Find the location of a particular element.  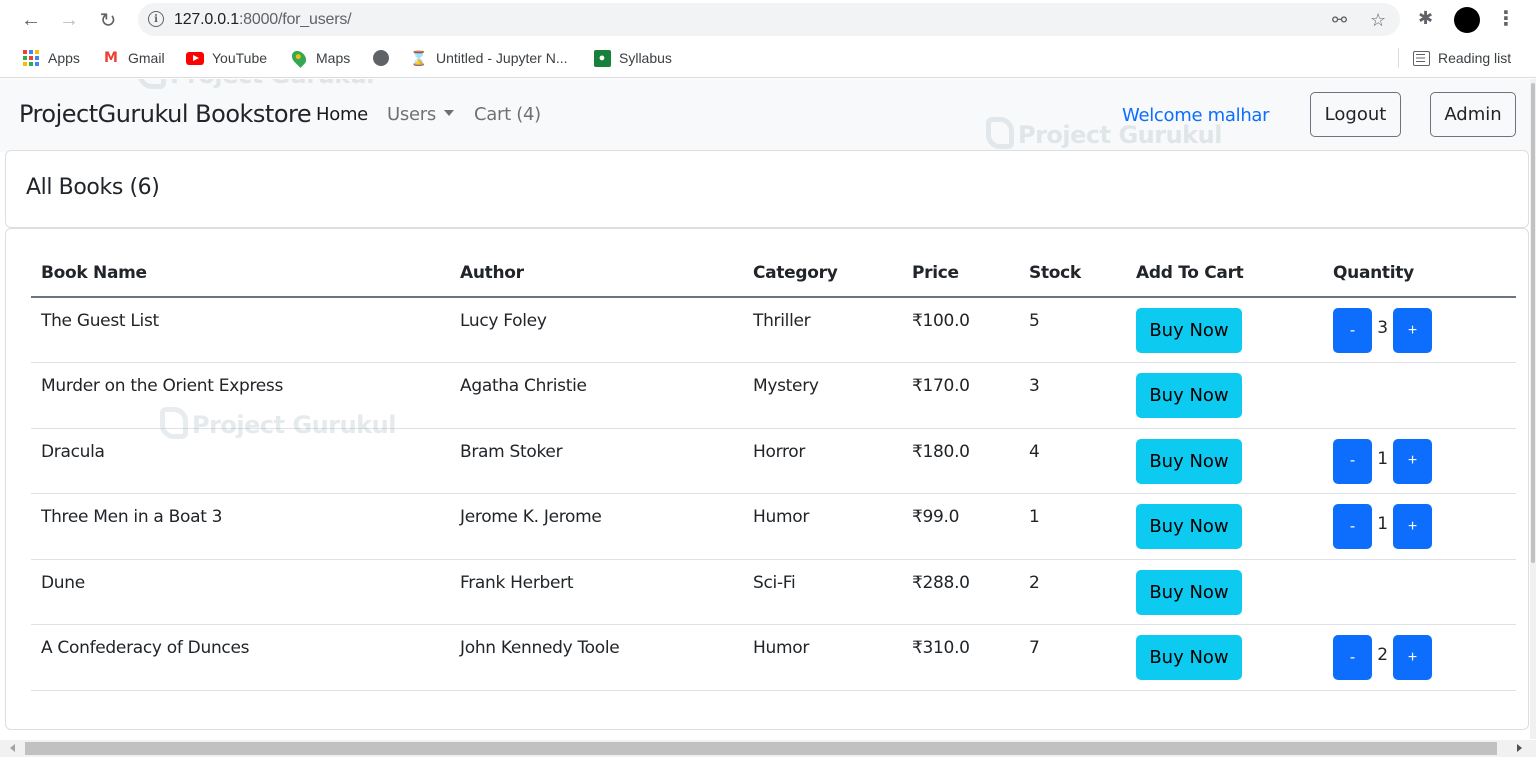

nav-cart: Cart (4) is located at coordinates (507, 114).